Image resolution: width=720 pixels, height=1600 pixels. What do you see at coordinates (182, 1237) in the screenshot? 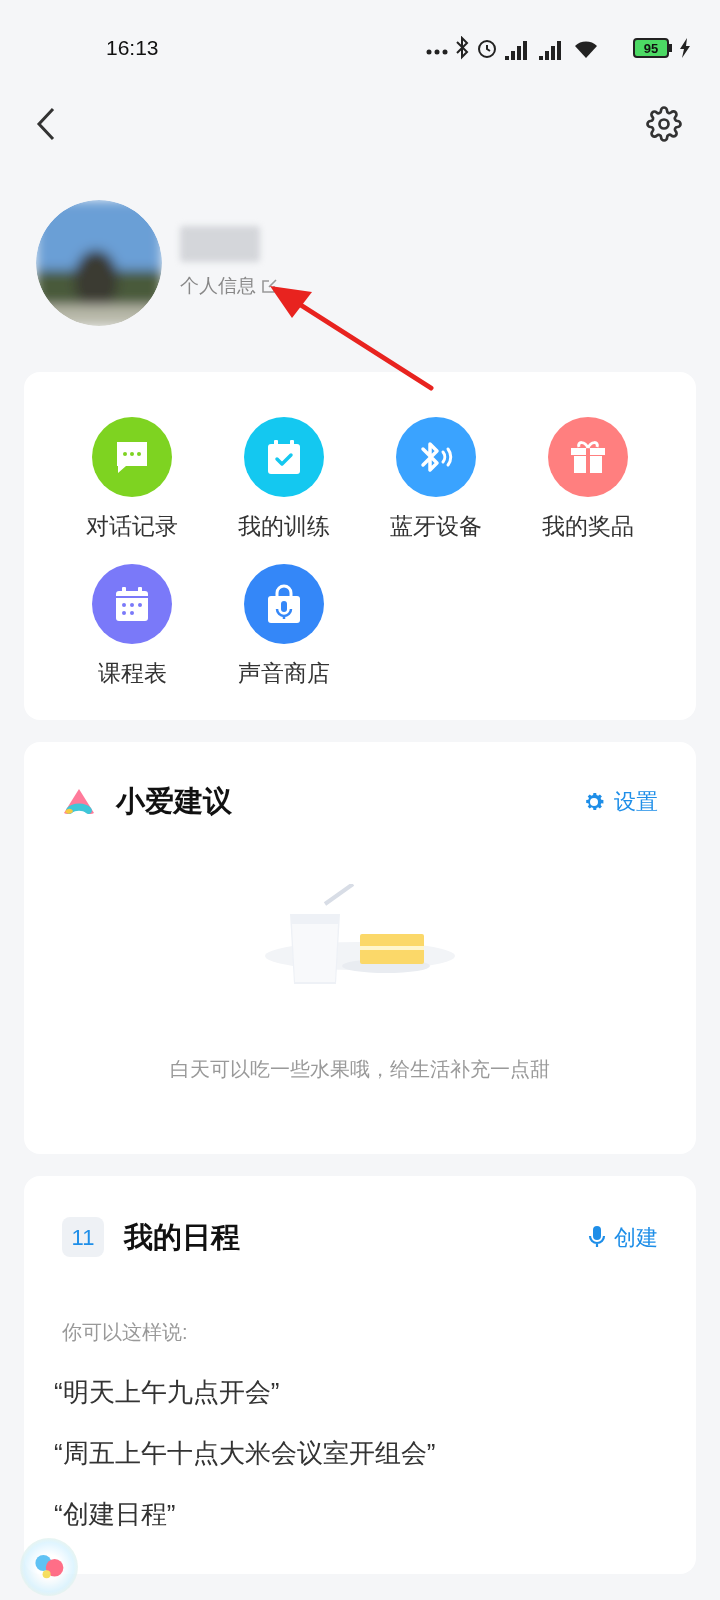
I see `card-title: 我的日程` at bounding box center [182, 1237].